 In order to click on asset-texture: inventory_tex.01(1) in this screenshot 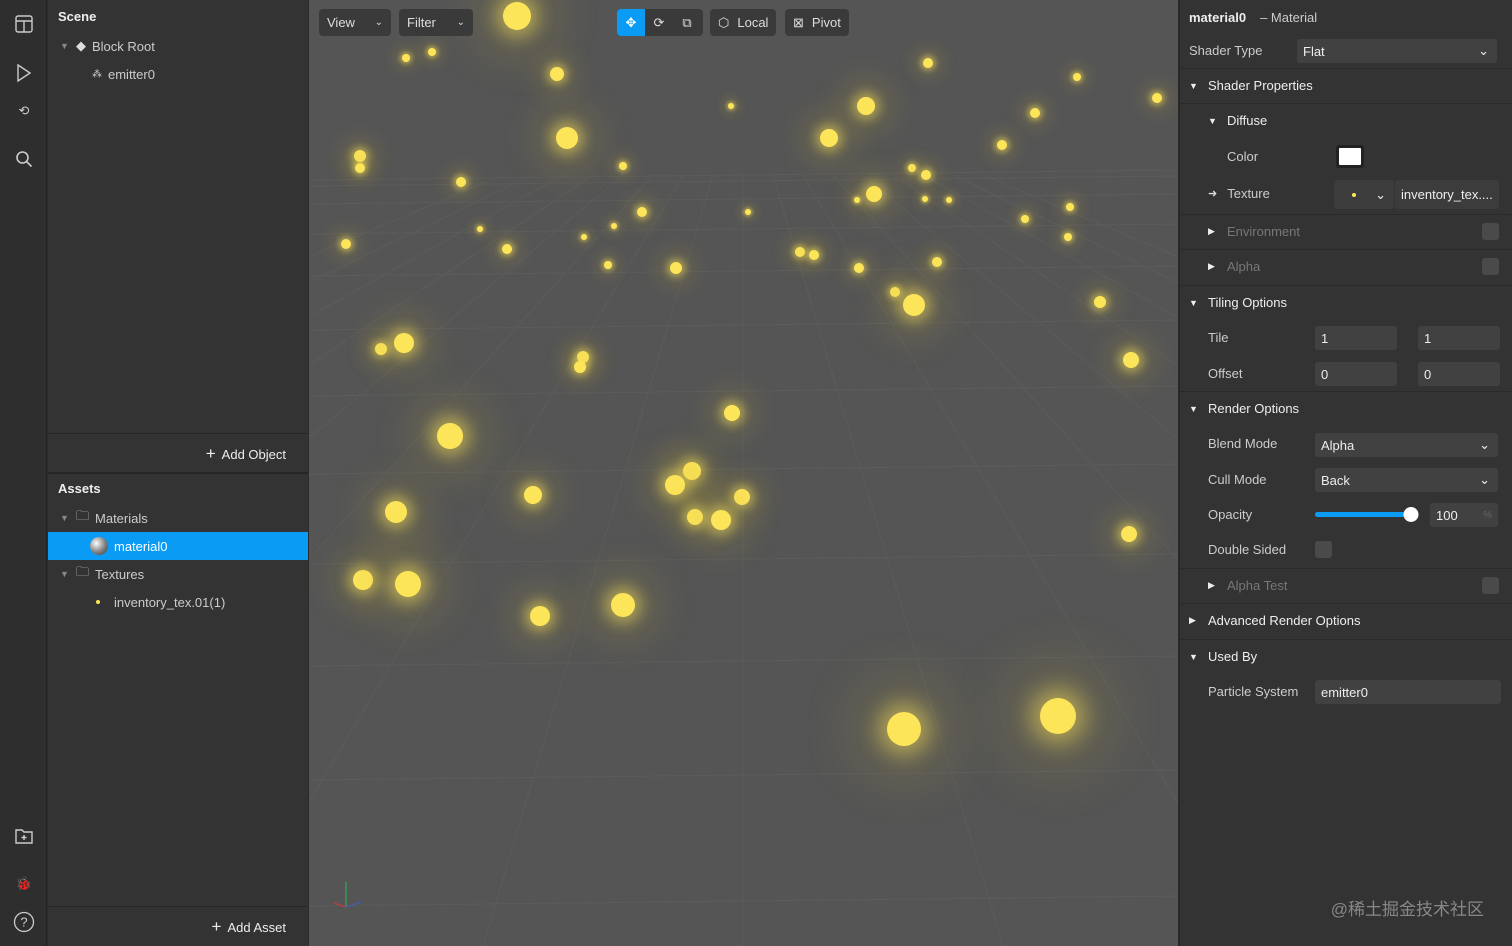, I will do `click(178, 602)`.